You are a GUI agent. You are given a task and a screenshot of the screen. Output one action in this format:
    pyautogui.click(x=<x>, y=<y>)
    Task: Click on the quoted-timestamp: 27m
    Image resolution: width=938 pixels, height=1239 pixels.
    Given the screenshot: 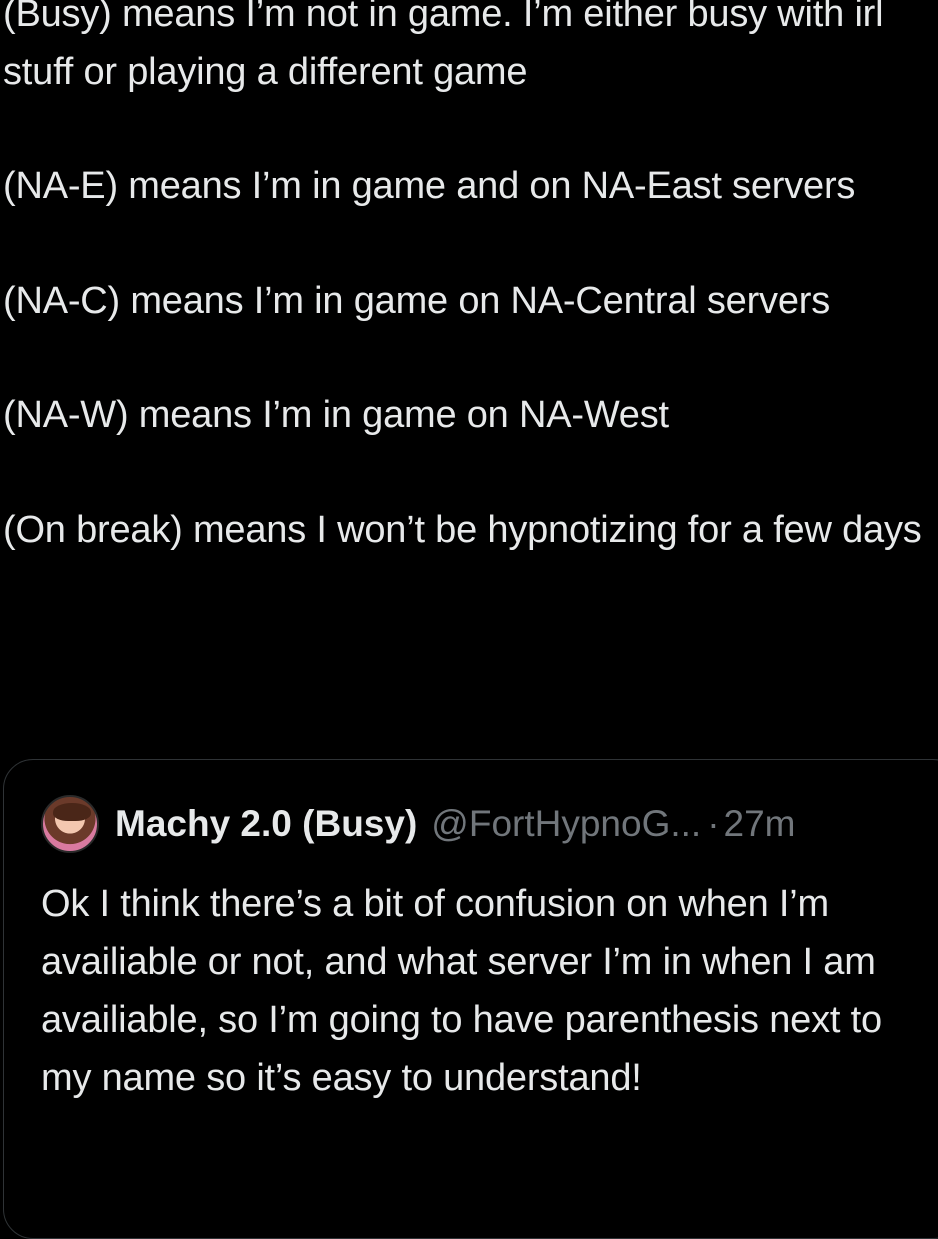 What is the action you would take?
    pyautogui.click(x=760, y=824)
    